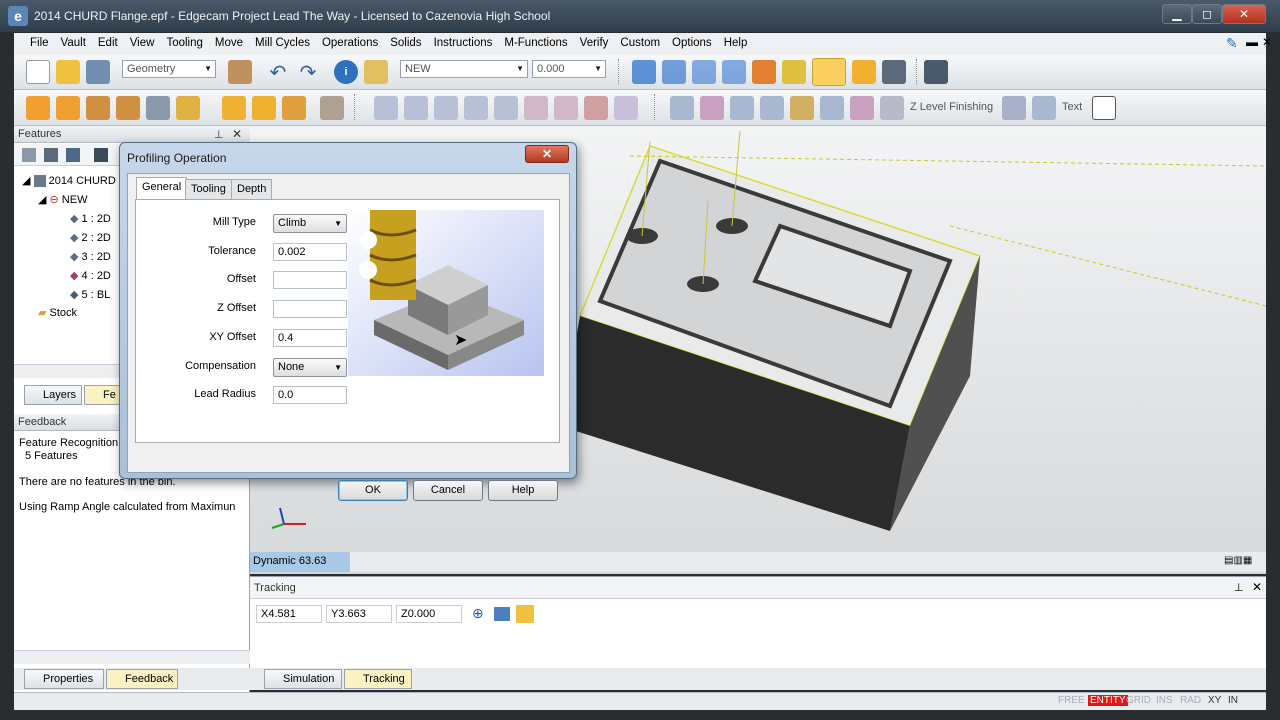 The height and width of the screenshot is (720, 1280). I want to click on tracking-x-field: X4.581, so click(289, 614).